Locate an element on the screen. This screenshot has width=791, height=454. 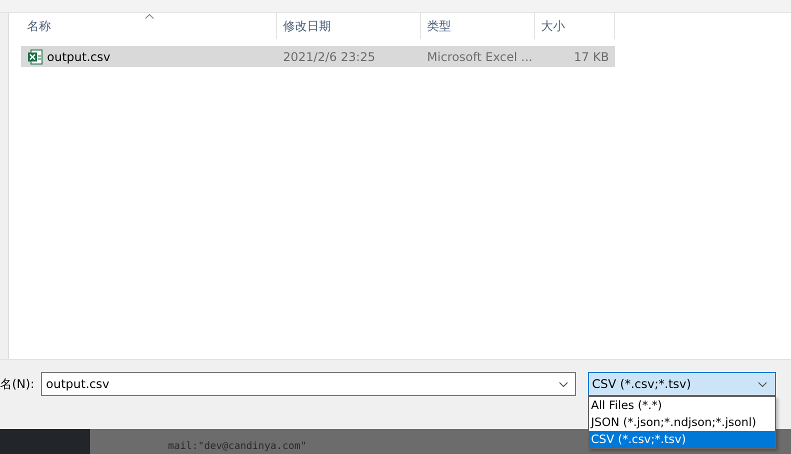
filename-field: output.csv is located at coordinates (308, 384).